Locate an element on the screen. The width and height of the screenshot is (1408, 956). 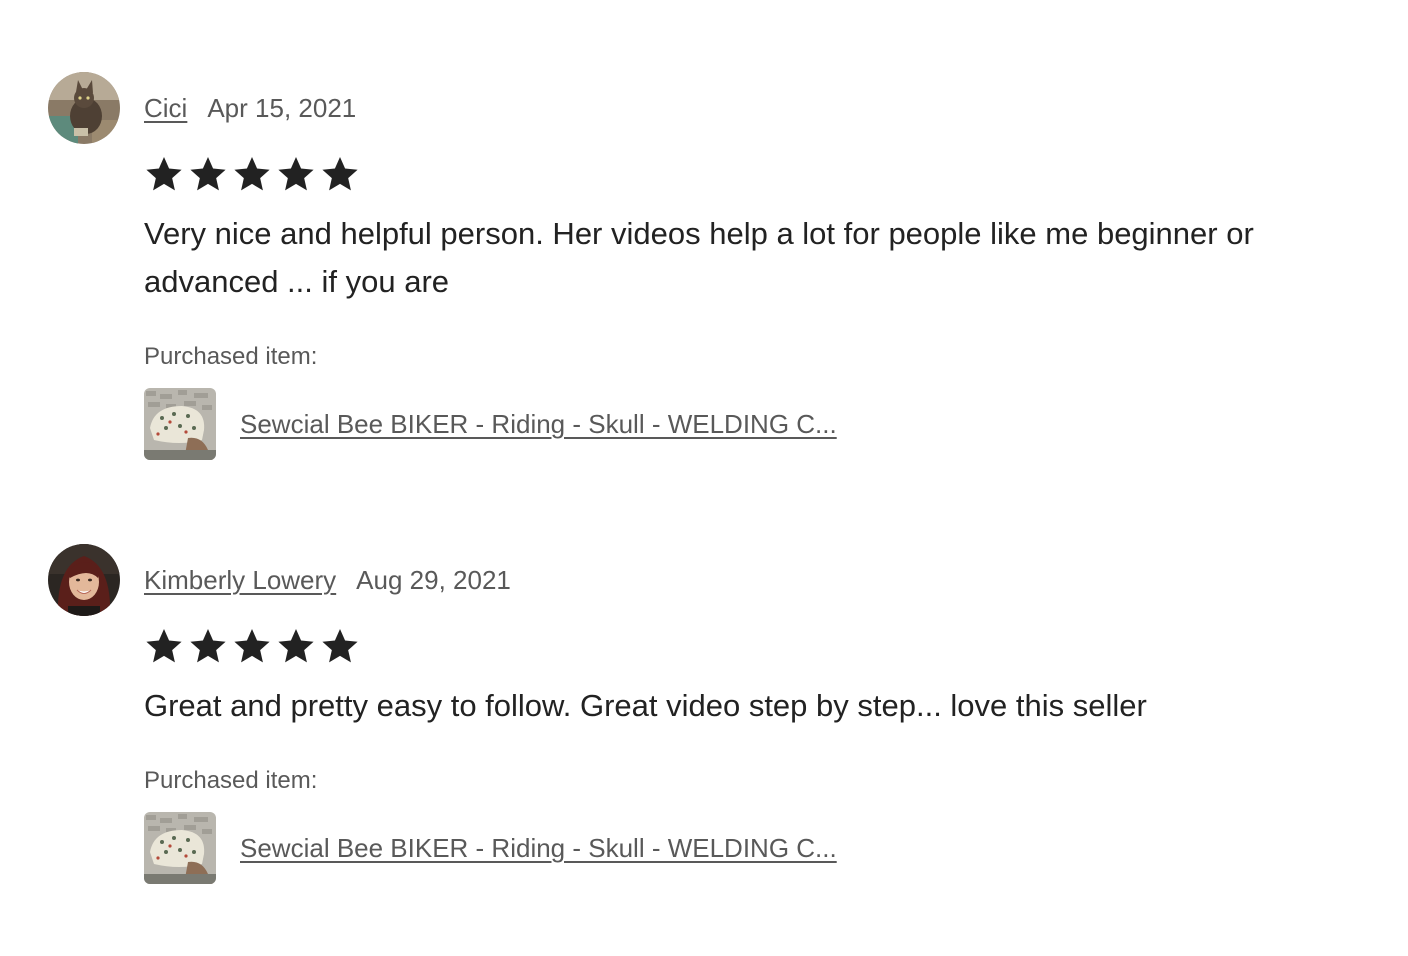
woman-photo-avatar-icon is located at coordinates (84, 580).